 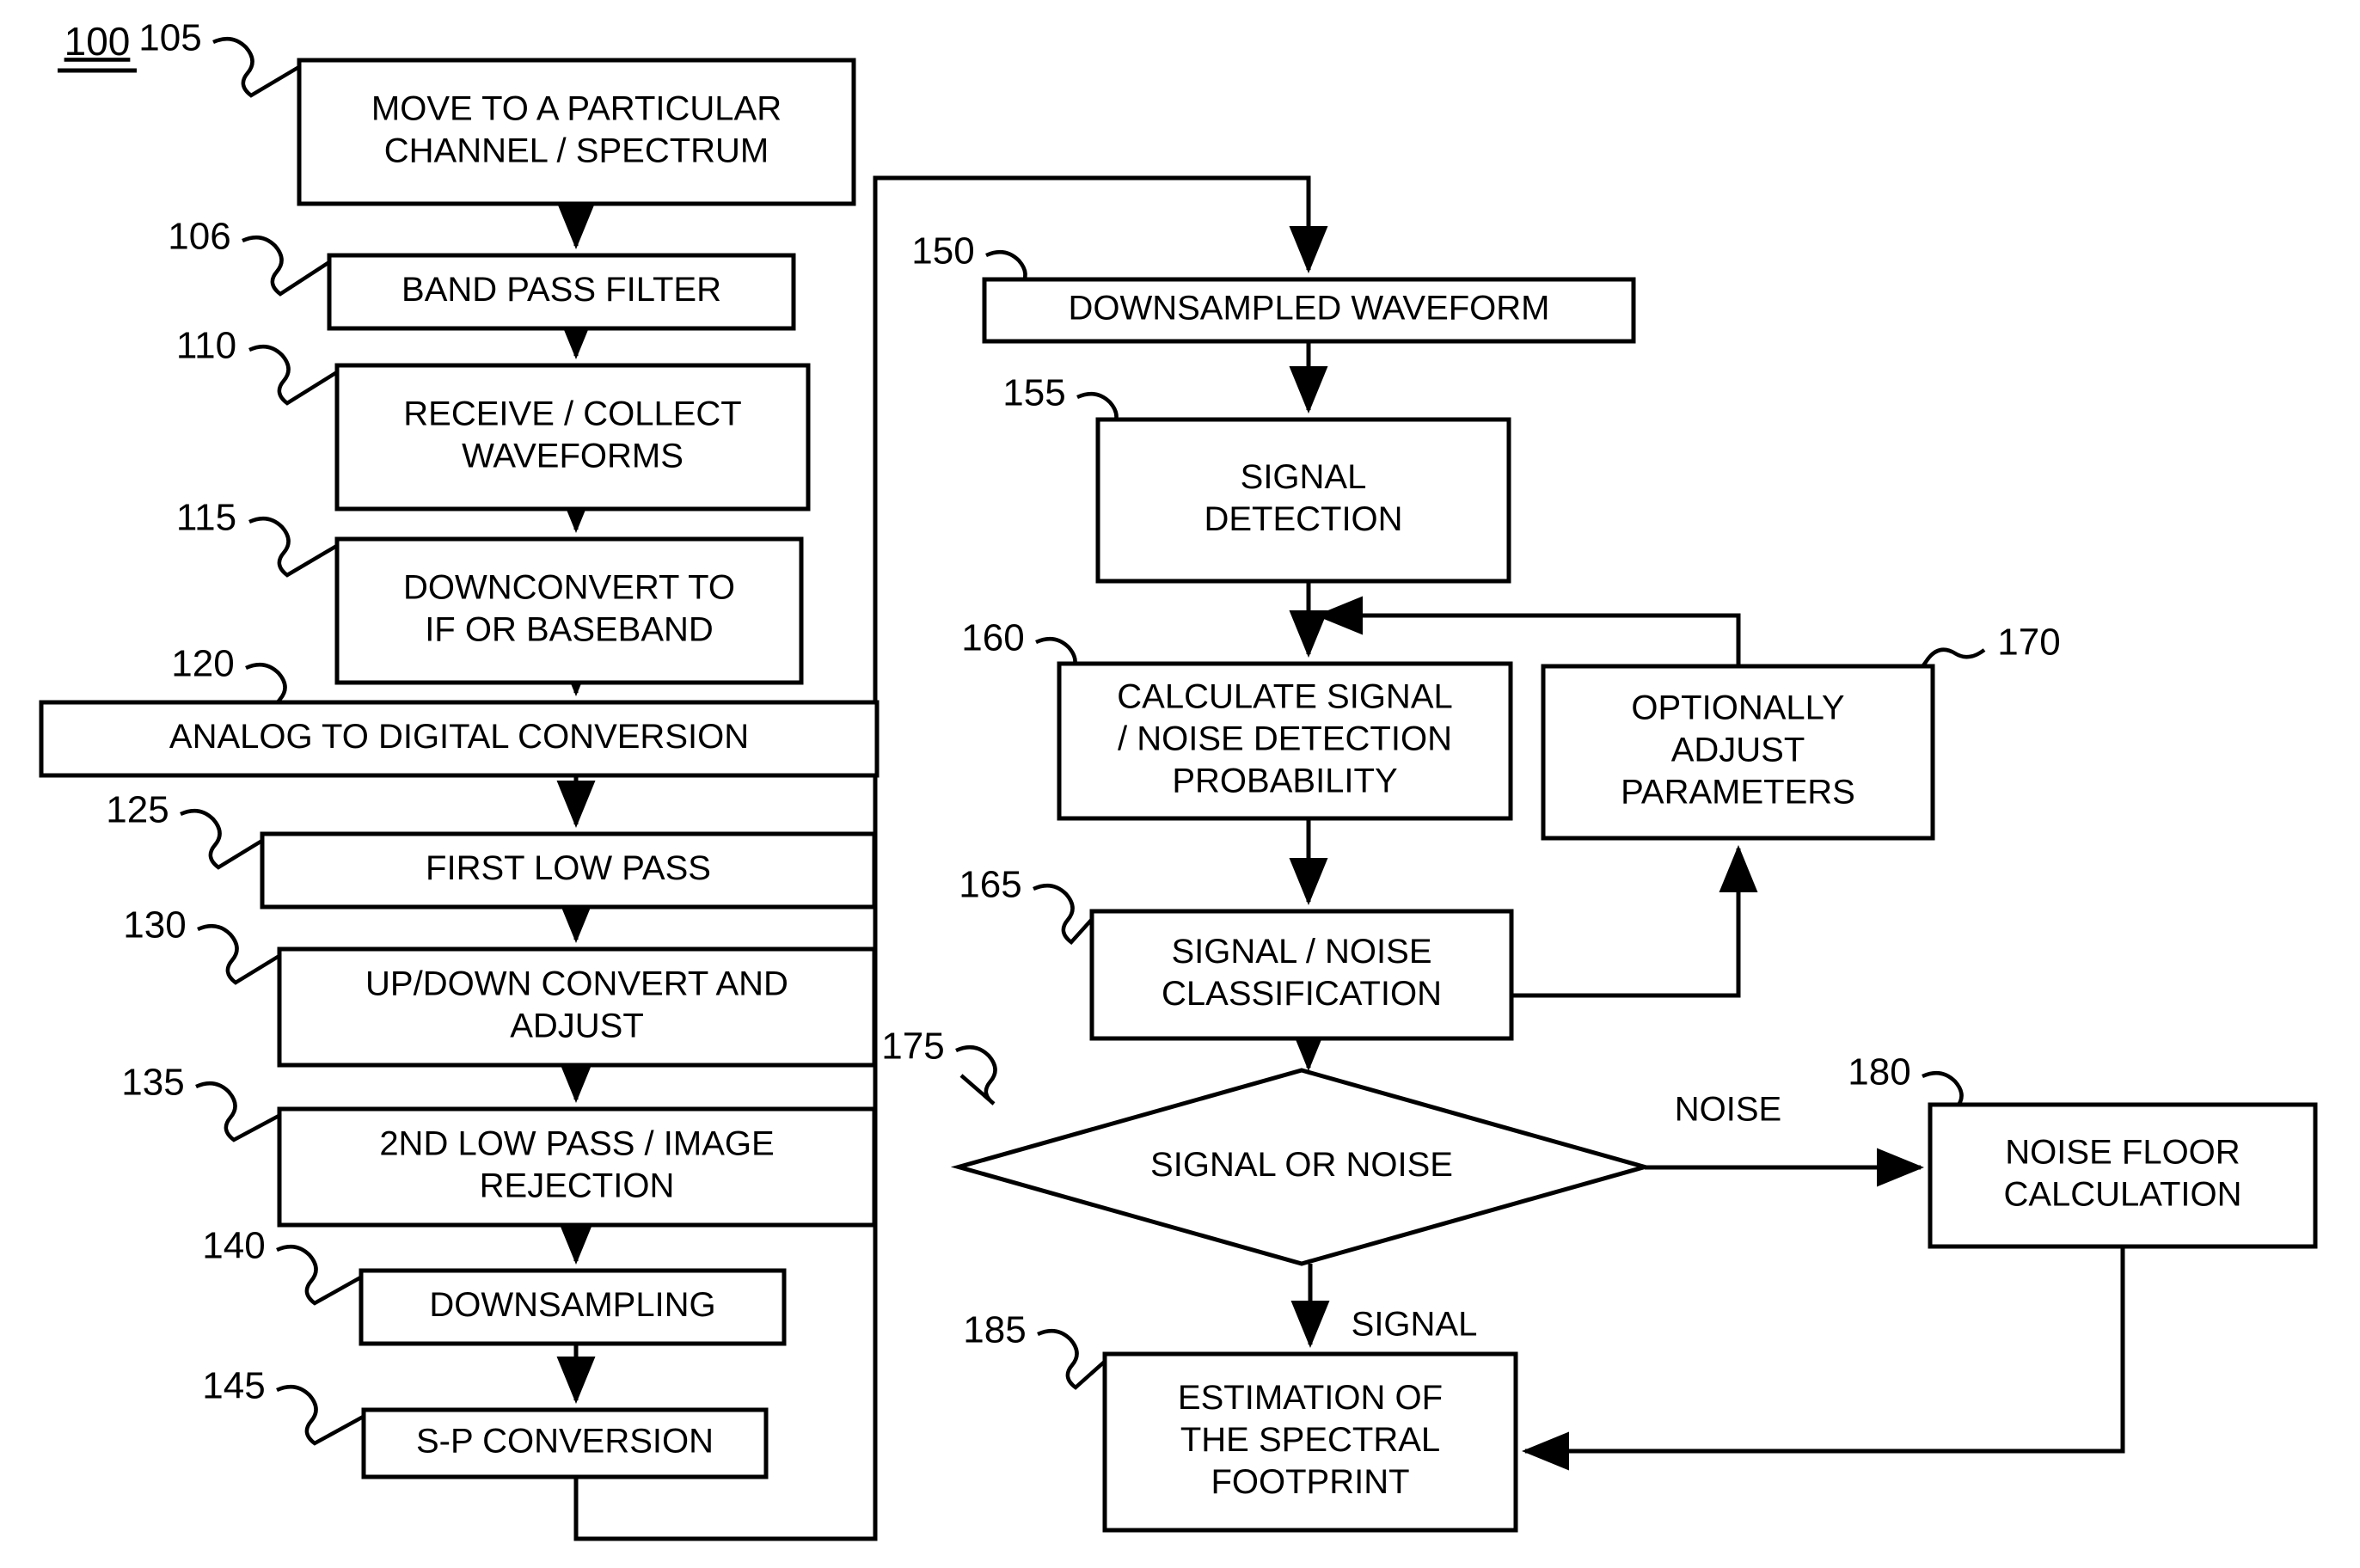 I want to click on node-label-145-line1: S-P CONVERSION, so click(x=565, y=1442).